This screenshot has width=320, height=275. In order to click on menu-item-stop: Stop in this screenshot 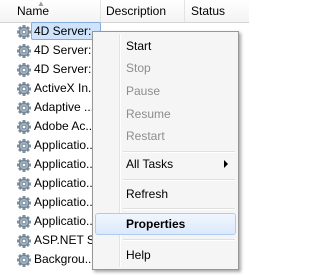, I will do `click(165, 68)`.